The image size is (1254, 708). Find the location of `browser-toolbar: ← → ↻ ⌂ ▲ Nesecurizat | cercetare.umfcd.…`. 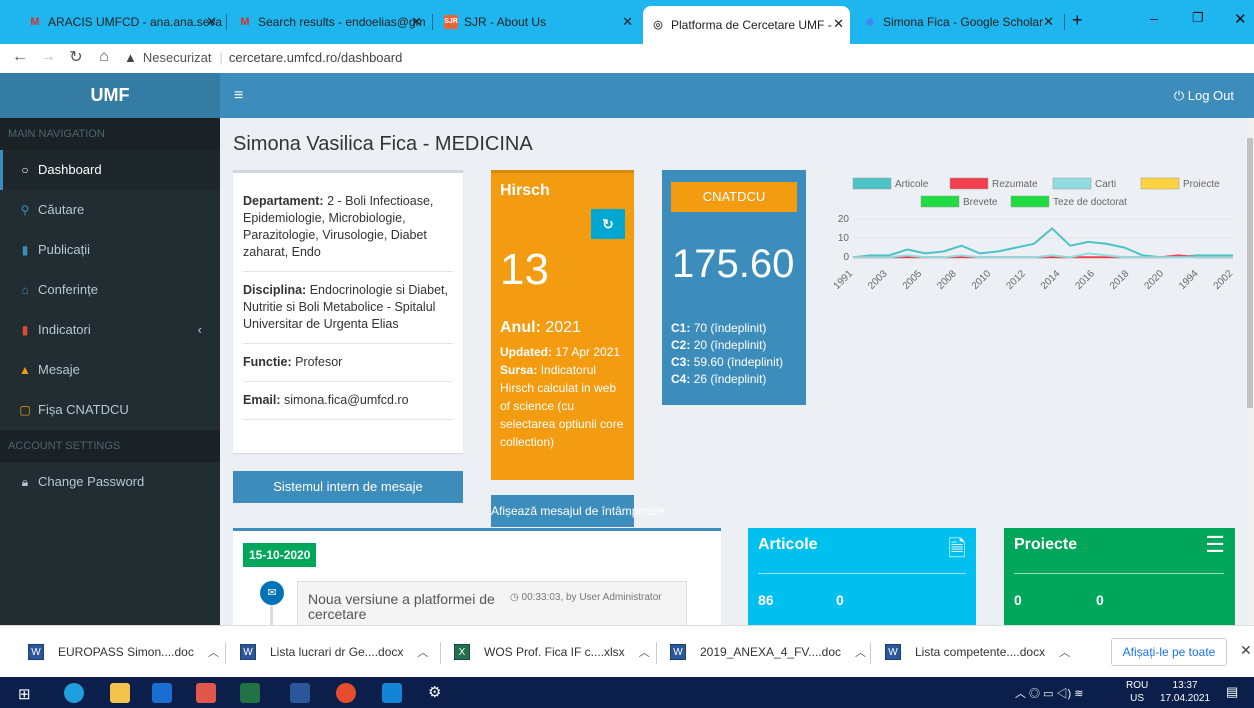

browser-toolbar: ← → ↻ ⌂ ▲ Nesecurizat | cercetare.umfcd.… is located at coordinates (627, 77).